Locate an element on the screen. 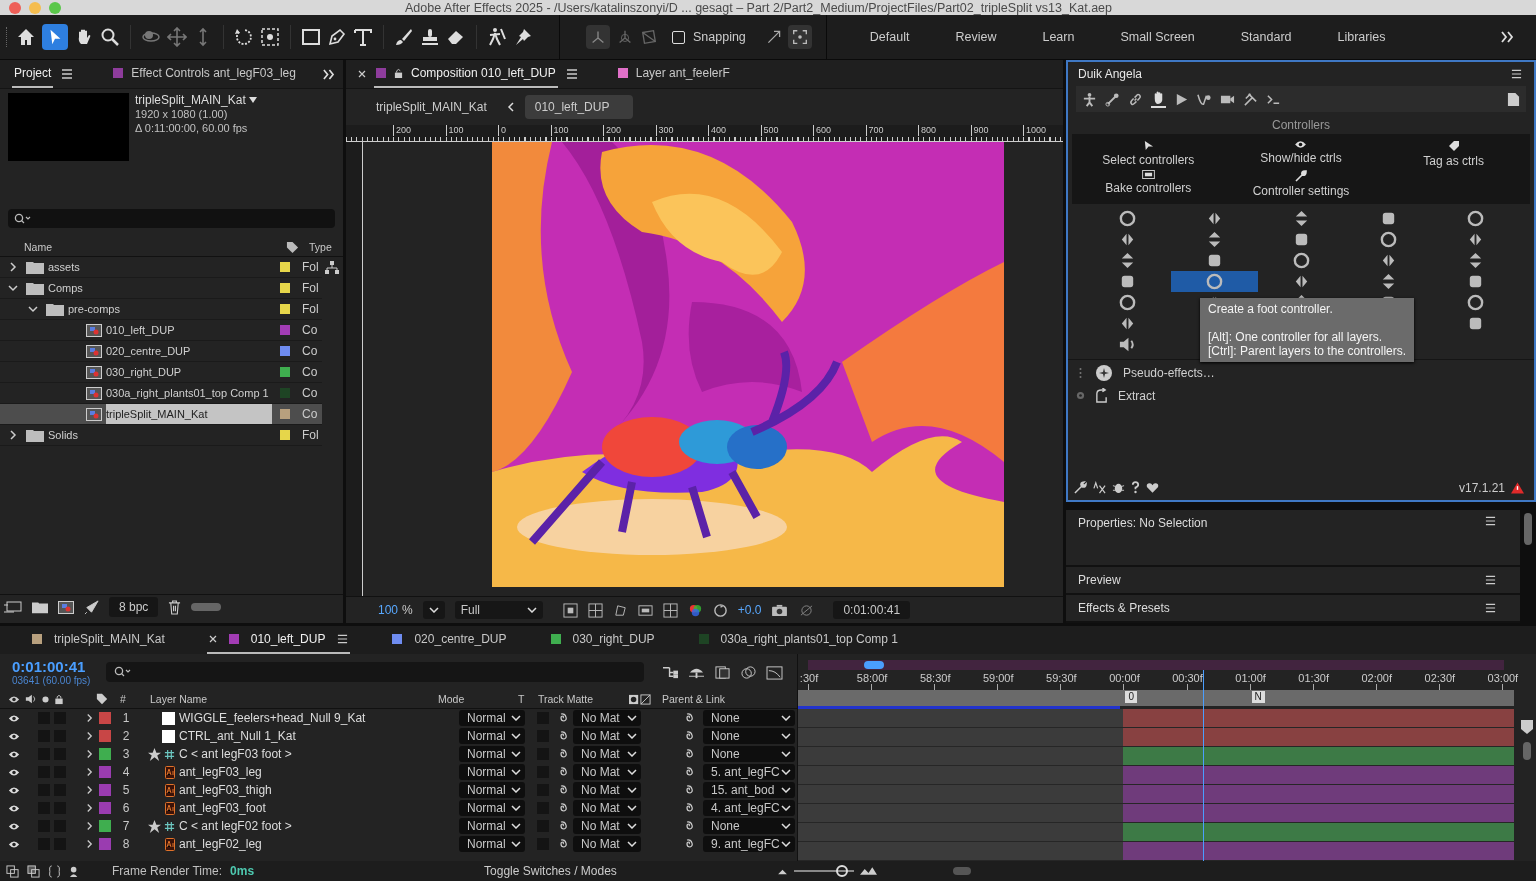  column-header: T is located at coordinates (528, 699).